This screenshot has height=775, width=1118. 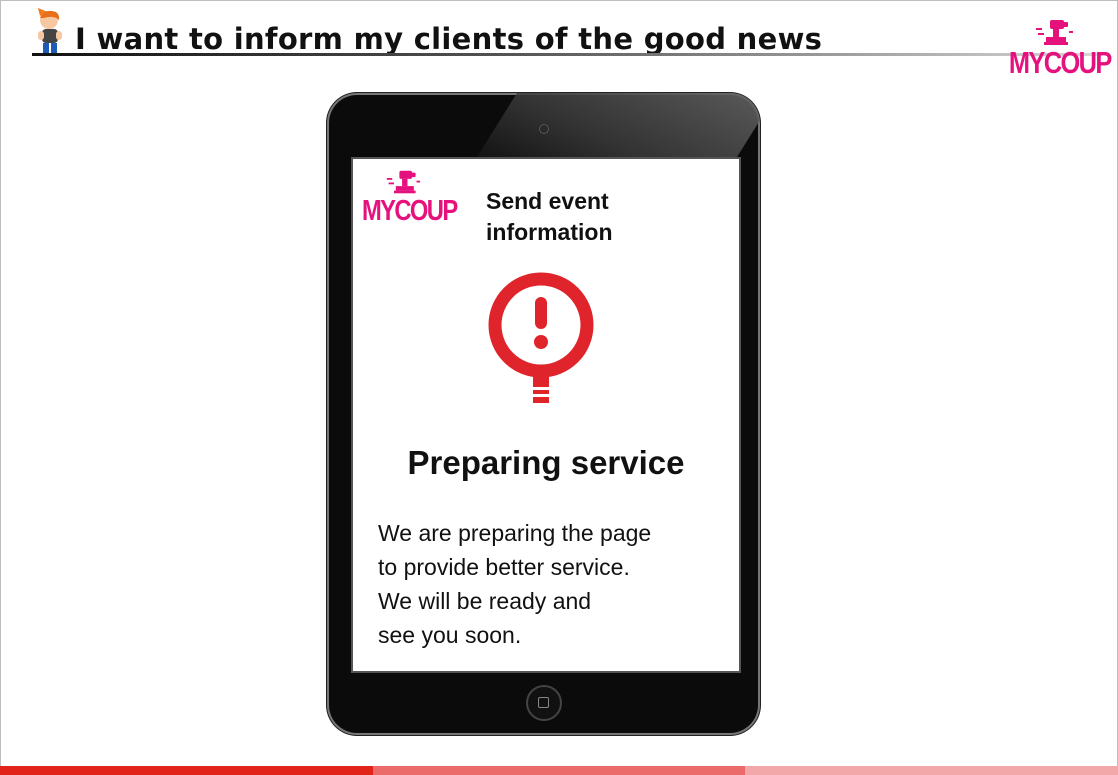 What do you see at coordinates (50, 30) in the screenshot?
I see `mascot-icon` at bounding box center [50, 30].